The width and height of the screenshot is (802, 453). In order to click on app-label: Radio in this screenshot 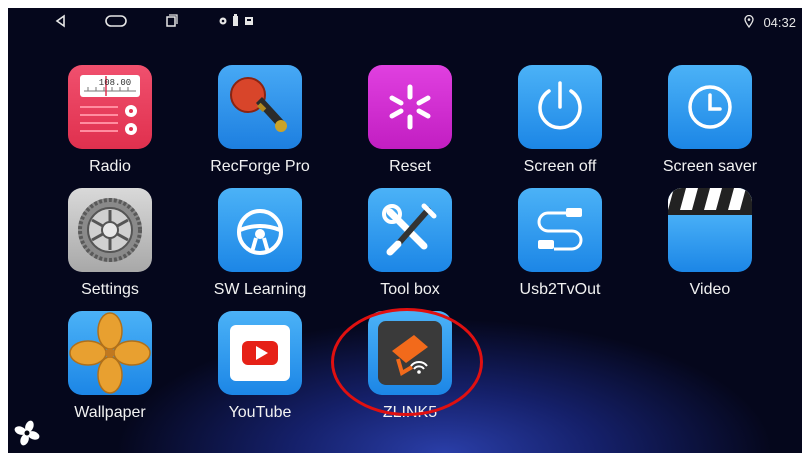, I will do `click(110, 166)`.